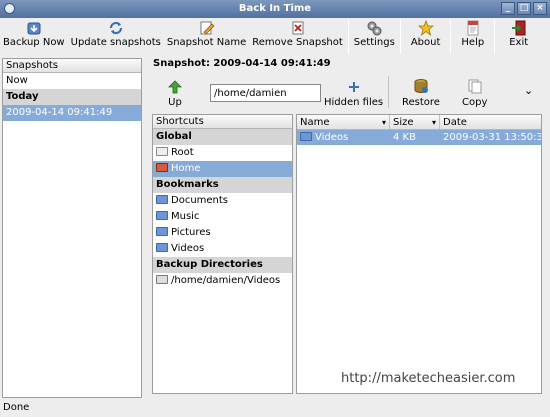  What do you see at coordinates (162, 279) in the screenshot?
I see `image-icon` at bounding box center [162, 279].